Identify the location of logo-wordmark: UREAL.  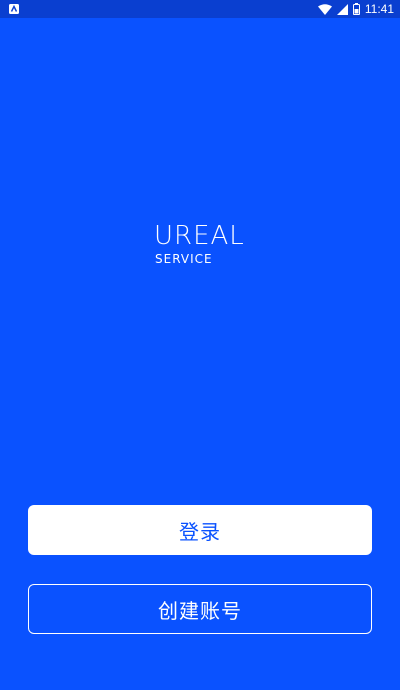
(199, 236).